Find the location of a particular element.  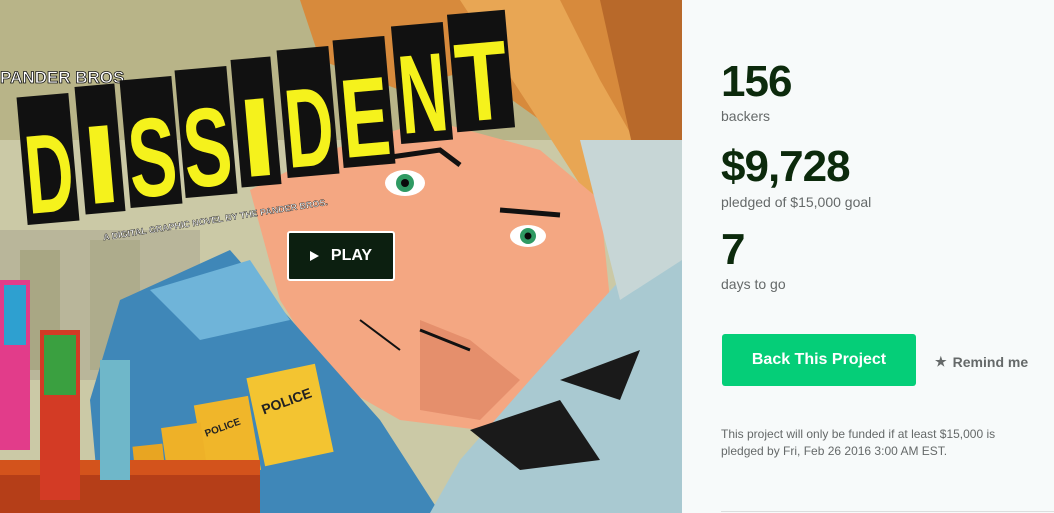

backers-label: backers is located at coordinates (746, 116).